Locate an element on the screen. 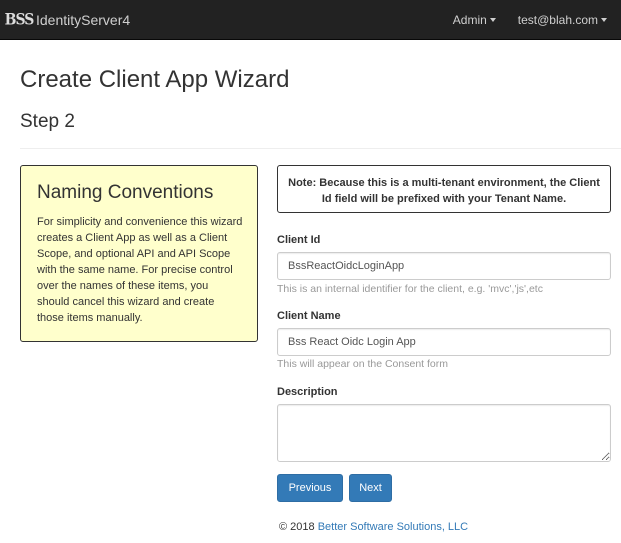  admin-menu-label: Admin is located at coordinates (469, 20).